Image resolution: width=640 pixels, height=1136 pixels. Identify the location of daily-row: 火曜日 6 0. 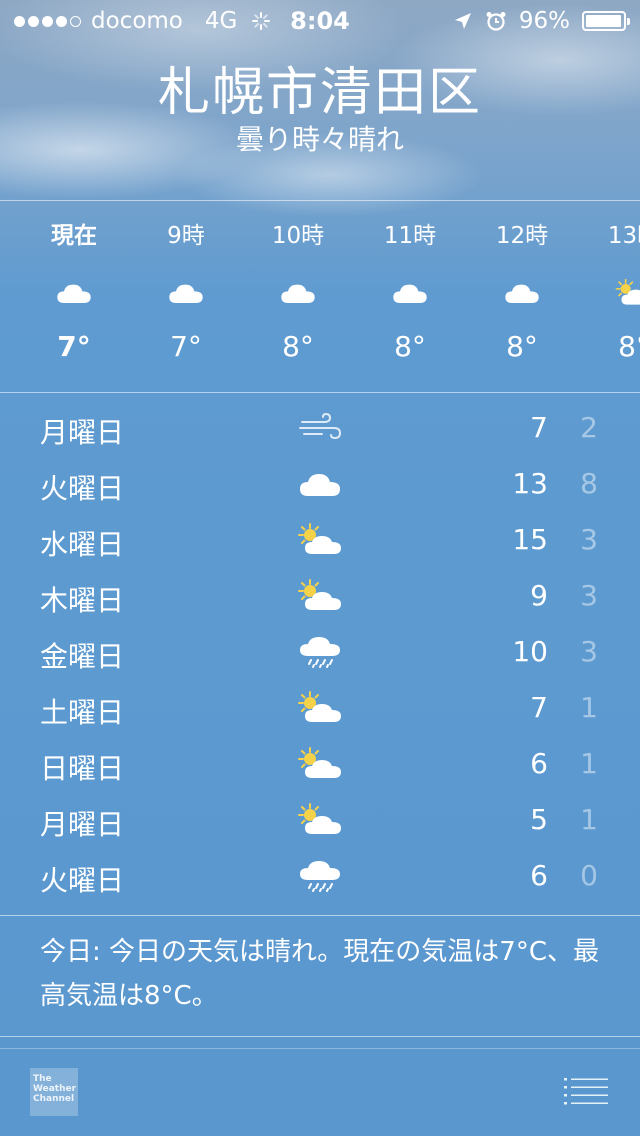
(320, 876).